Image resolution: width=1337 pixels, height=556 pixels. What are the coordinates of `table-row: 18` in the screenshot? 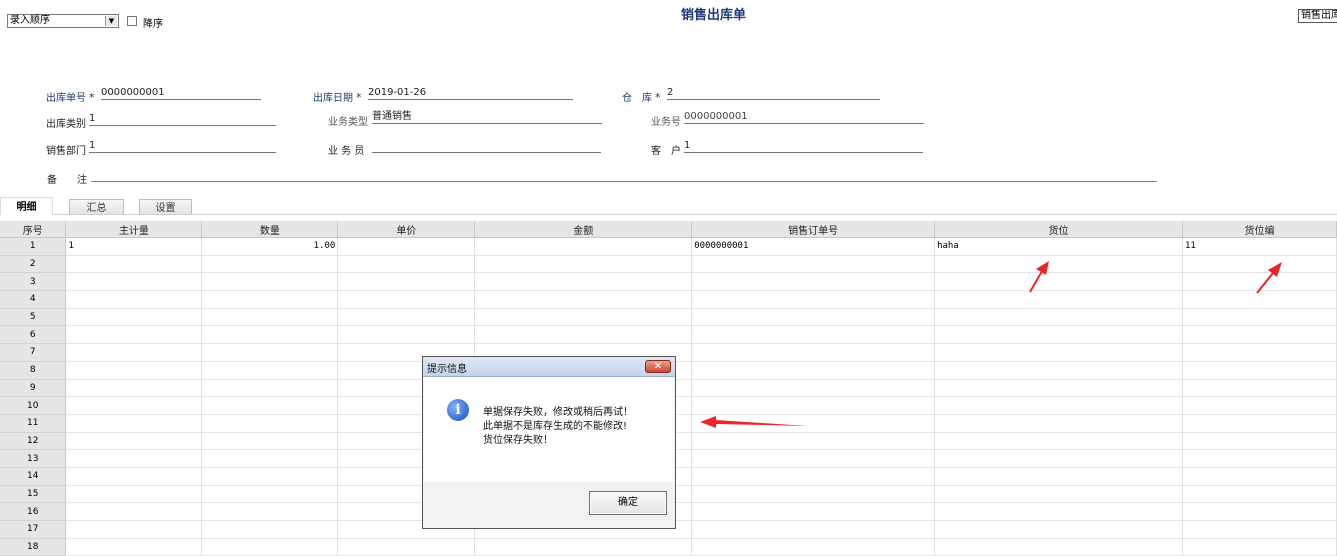 It's located at (668, 547).